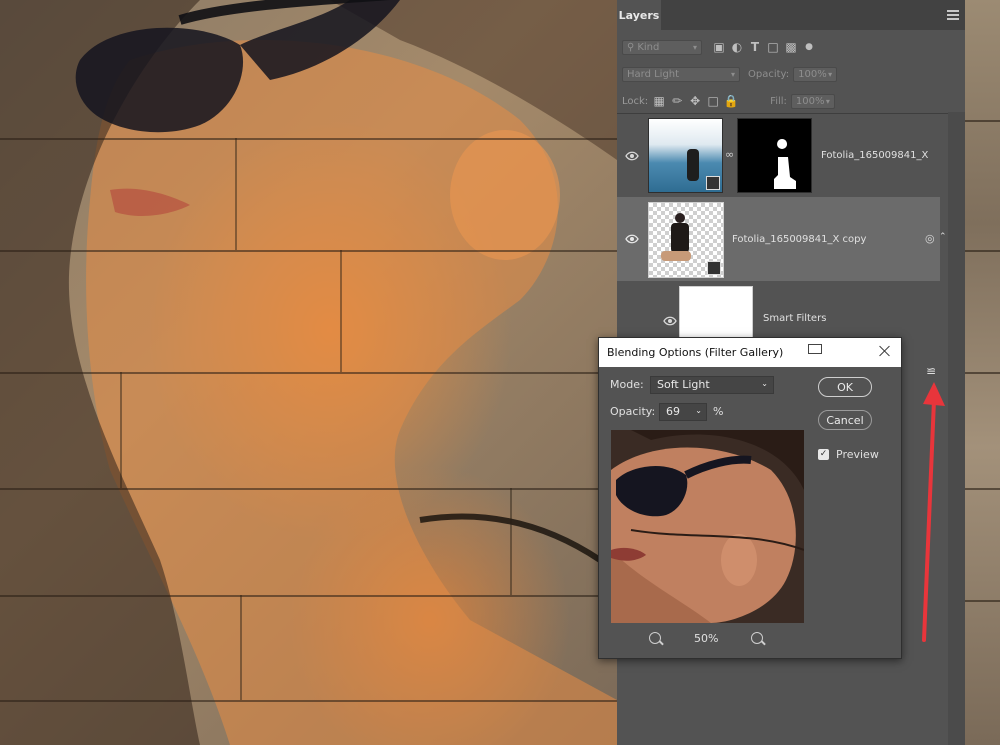 The width and height of the screenshot is (1000, 745). I want to click on panel-scrollbar, so click(956, 428).